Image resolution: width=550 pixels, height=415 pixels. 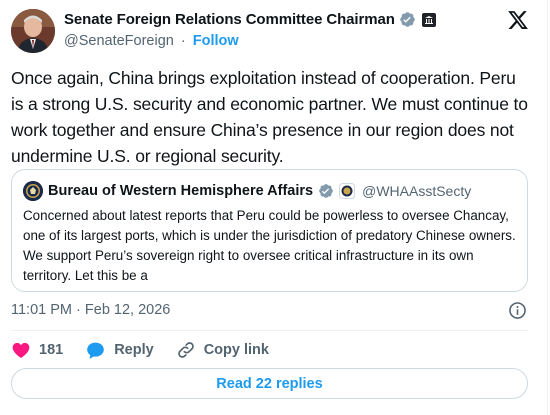 What do you see at coordinates (236, 350) in the screenshot?
I see `copy-link-label: Copy link` at bounding box center [236, 350].